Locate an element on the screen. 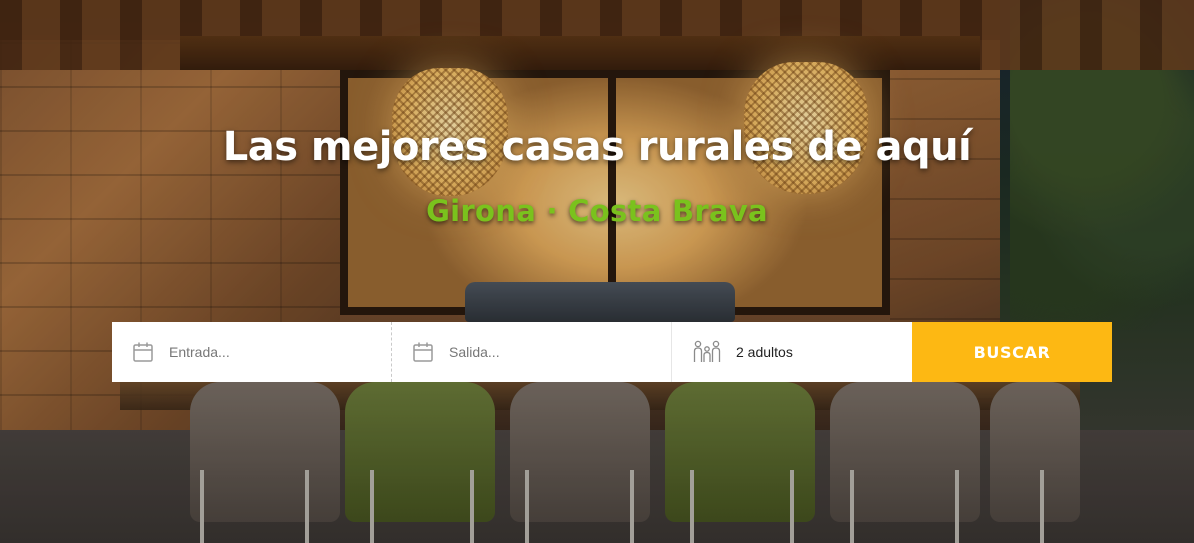 The width and height of the screenshot is (1194, 543). guests-selector: 2 adultos is located at coordinates (792, 352).